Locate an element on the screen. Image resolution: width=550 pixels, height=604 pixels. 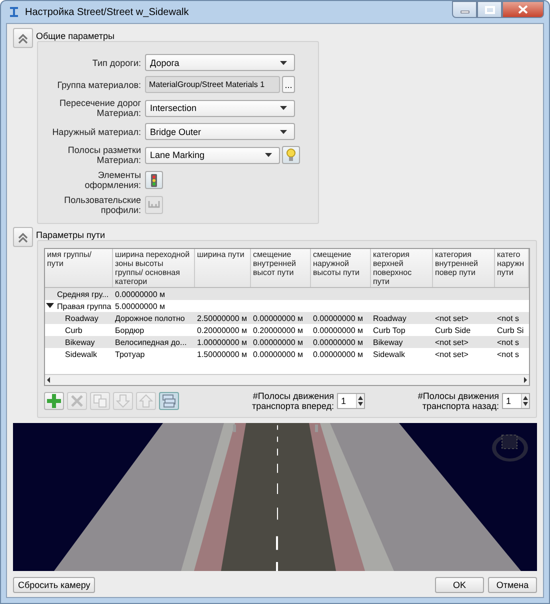
expanded-arrow-icon is located at coordinates (50, 306).